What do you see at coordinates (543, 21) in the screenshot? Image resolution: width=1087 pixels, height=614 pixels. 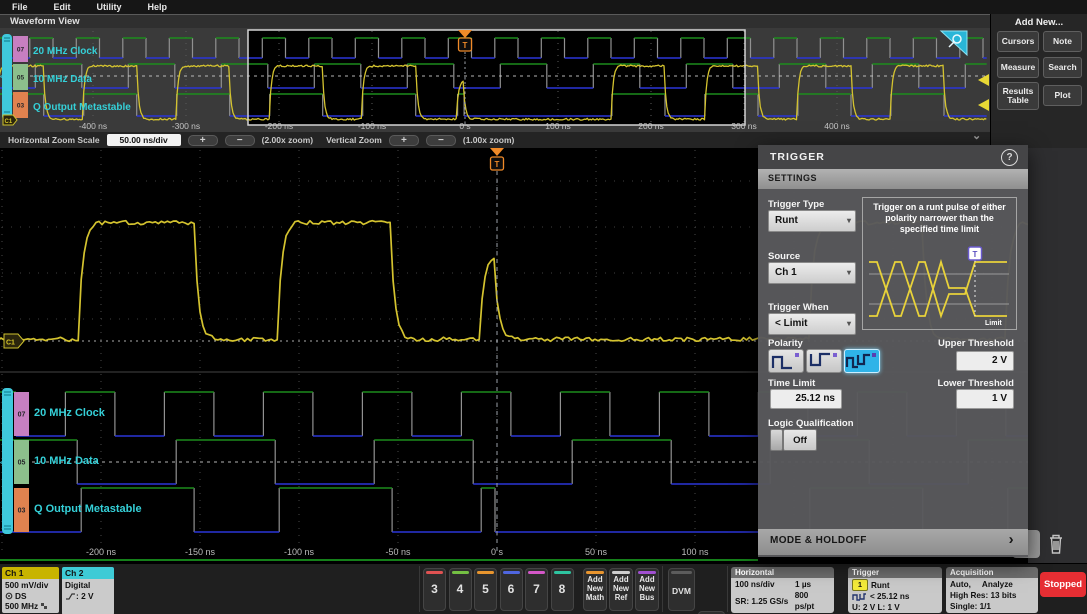 I see `waveform-view-tab: Waveform View` at bounding box center [543, 21].